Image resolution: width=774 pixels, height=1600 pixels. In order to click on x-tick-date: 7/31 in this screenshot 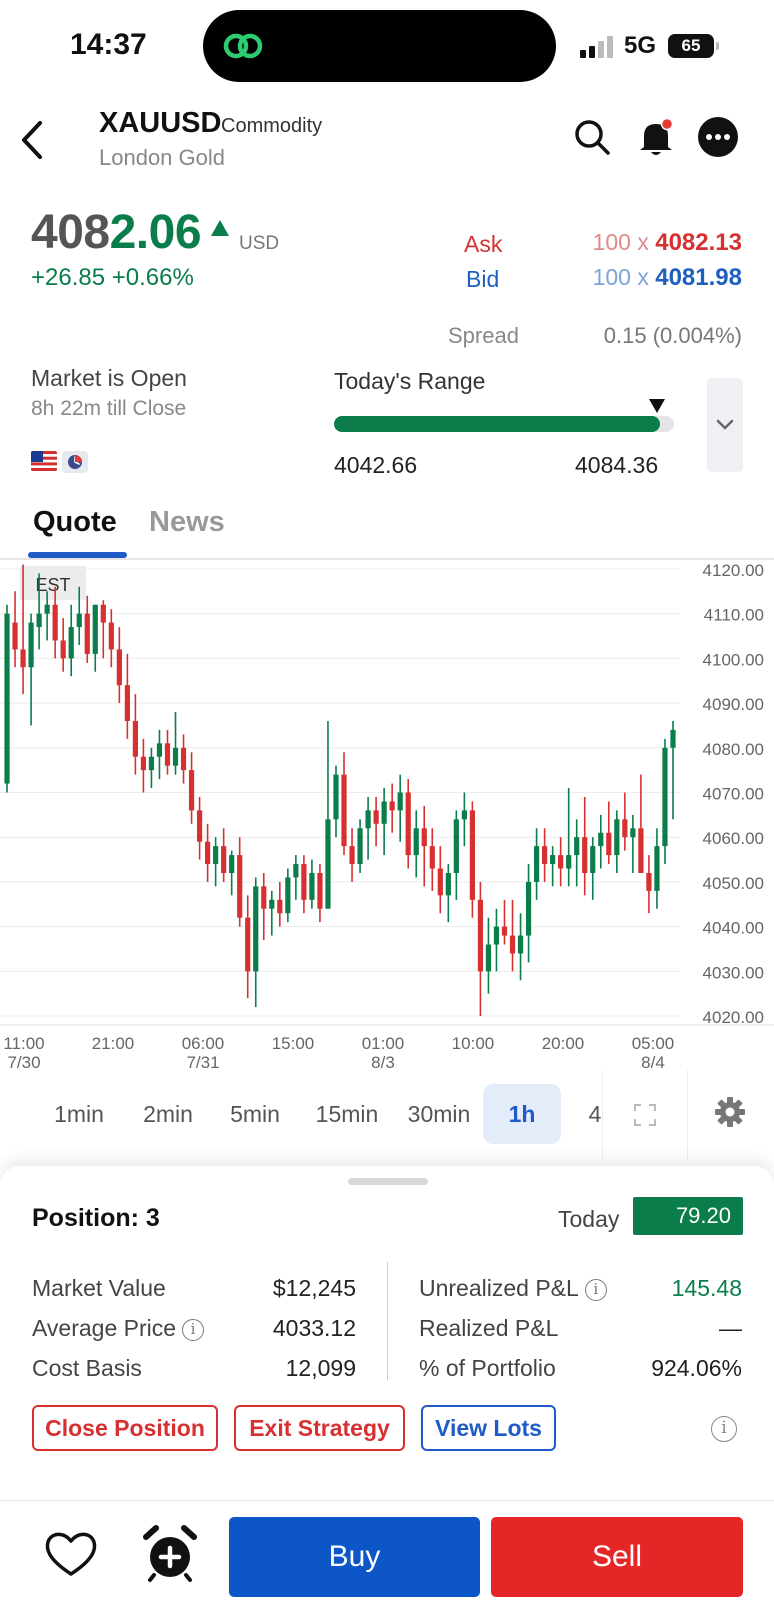, I will do `click(202, 1061)`.